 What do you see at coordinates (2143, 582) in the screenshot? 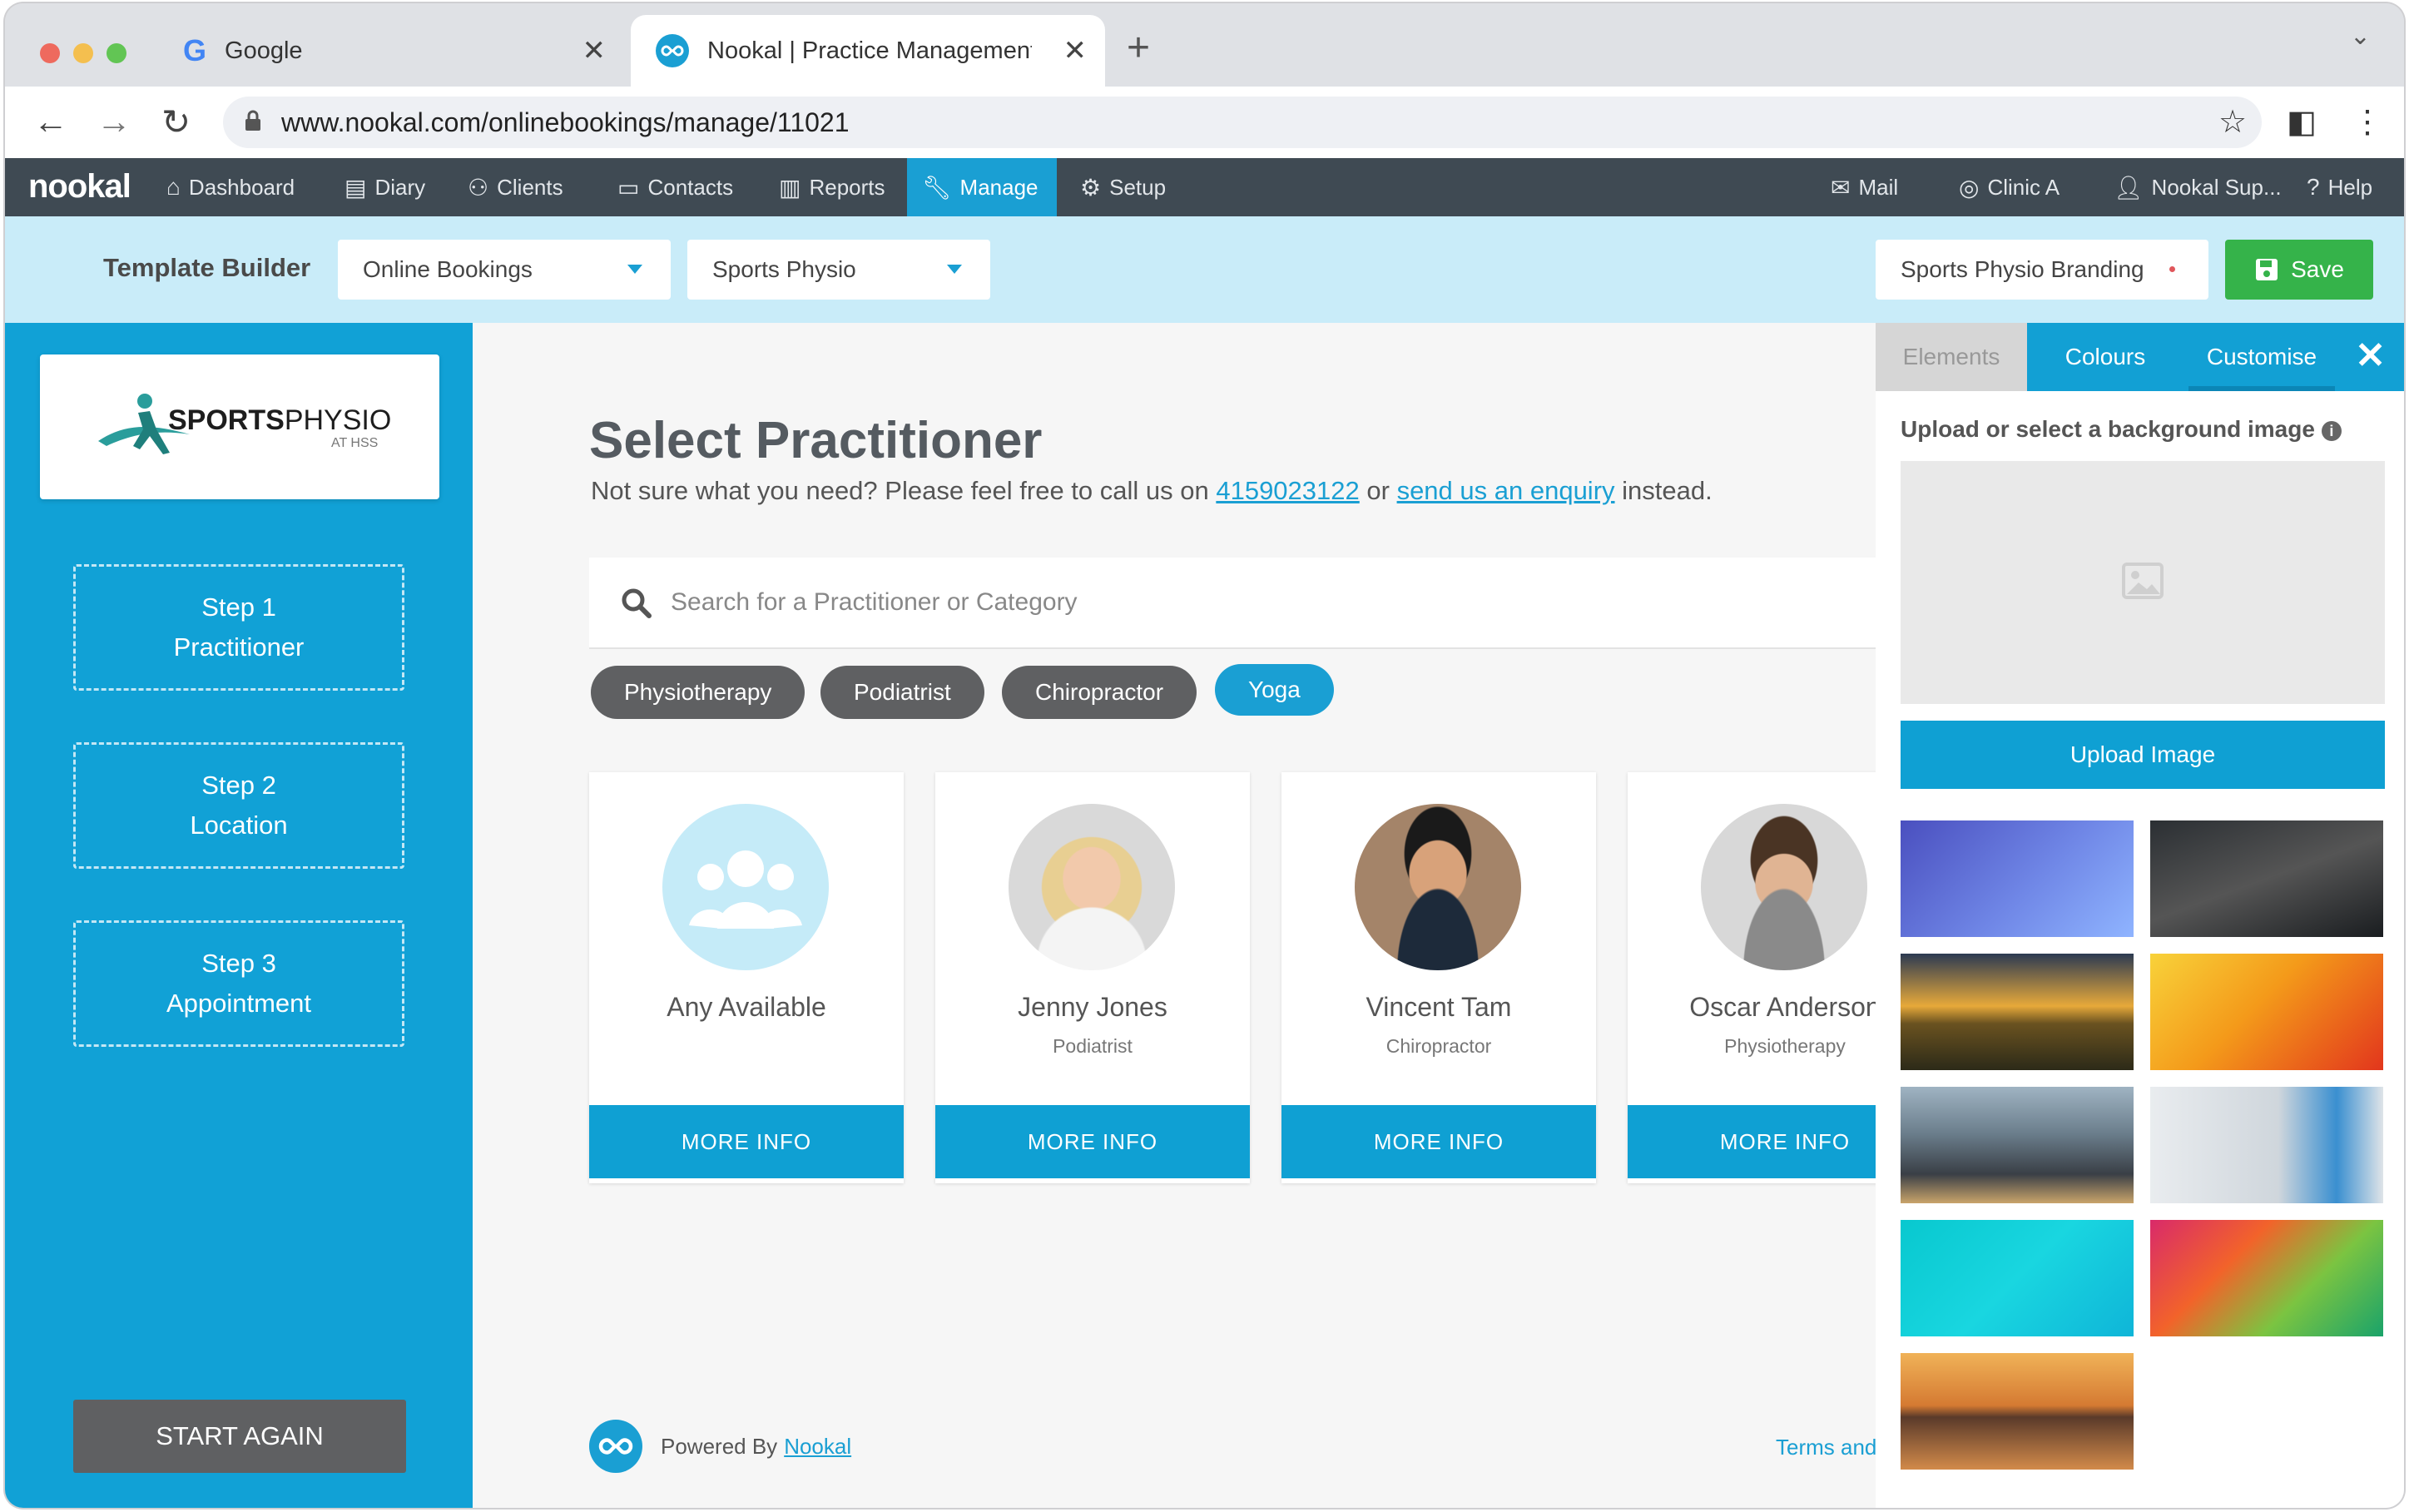
I see `background-preview` at bounding box center [2143, 582].